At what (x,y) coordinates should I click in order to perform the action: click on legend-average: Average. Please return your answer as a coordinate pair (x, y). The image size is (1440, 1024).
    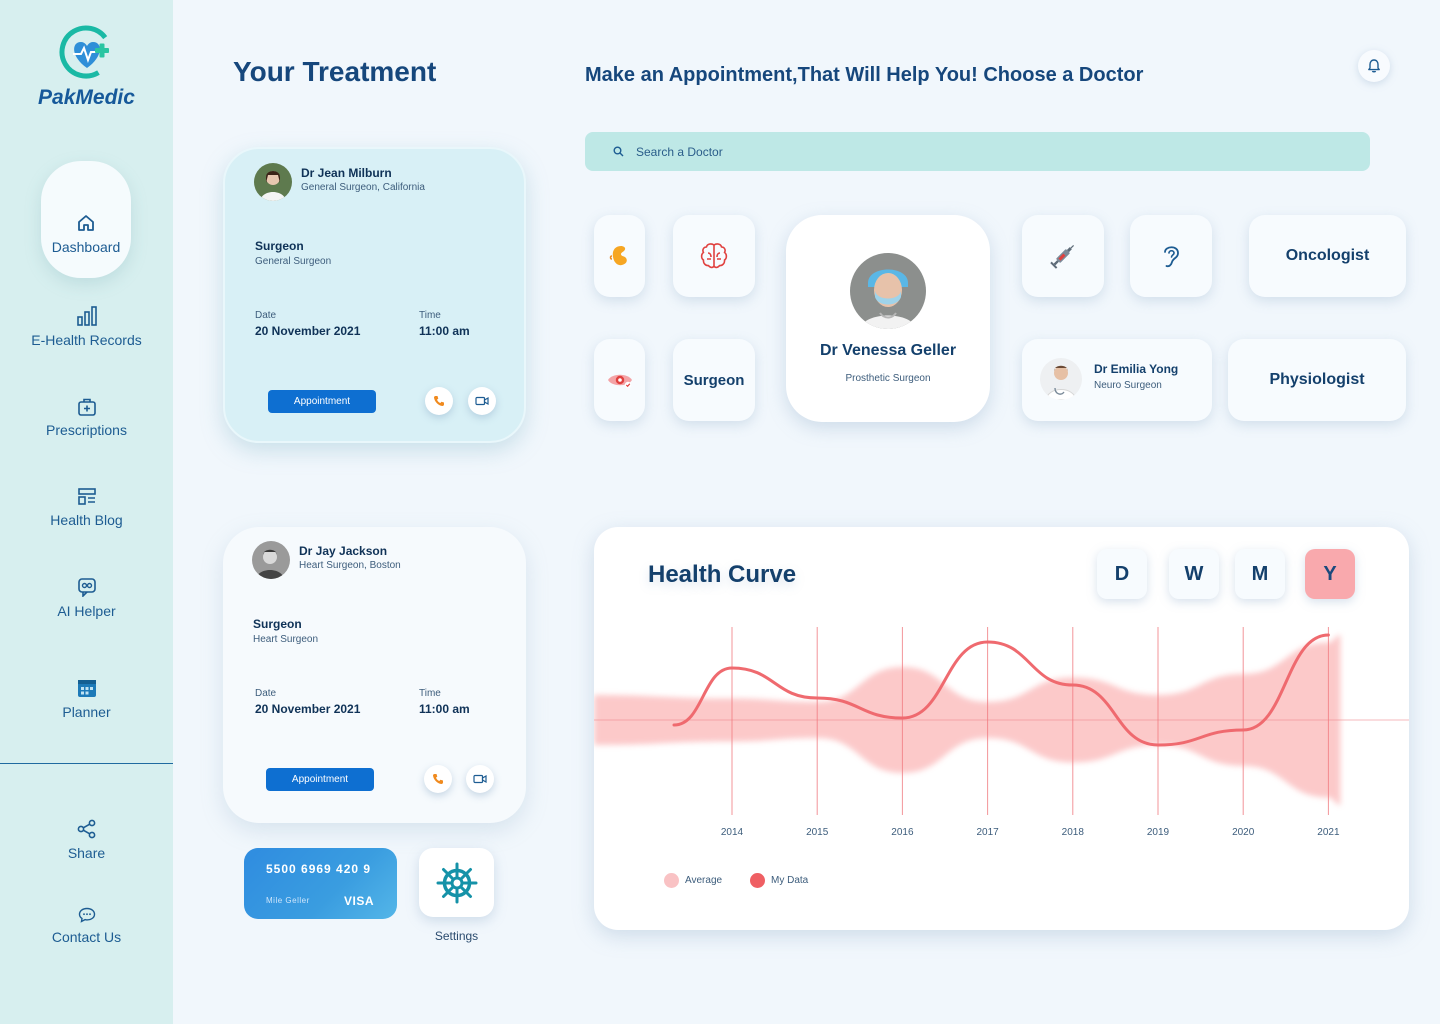
    Looking at the image, I should click on (693, 880).